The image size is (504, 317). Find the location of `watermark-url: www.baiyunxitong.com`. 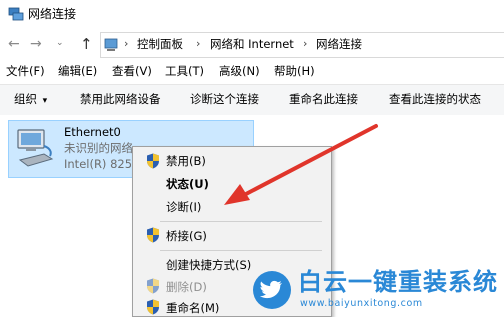

watermark-url: www.baiyunxitong.com is located at coordinates (361, 303).